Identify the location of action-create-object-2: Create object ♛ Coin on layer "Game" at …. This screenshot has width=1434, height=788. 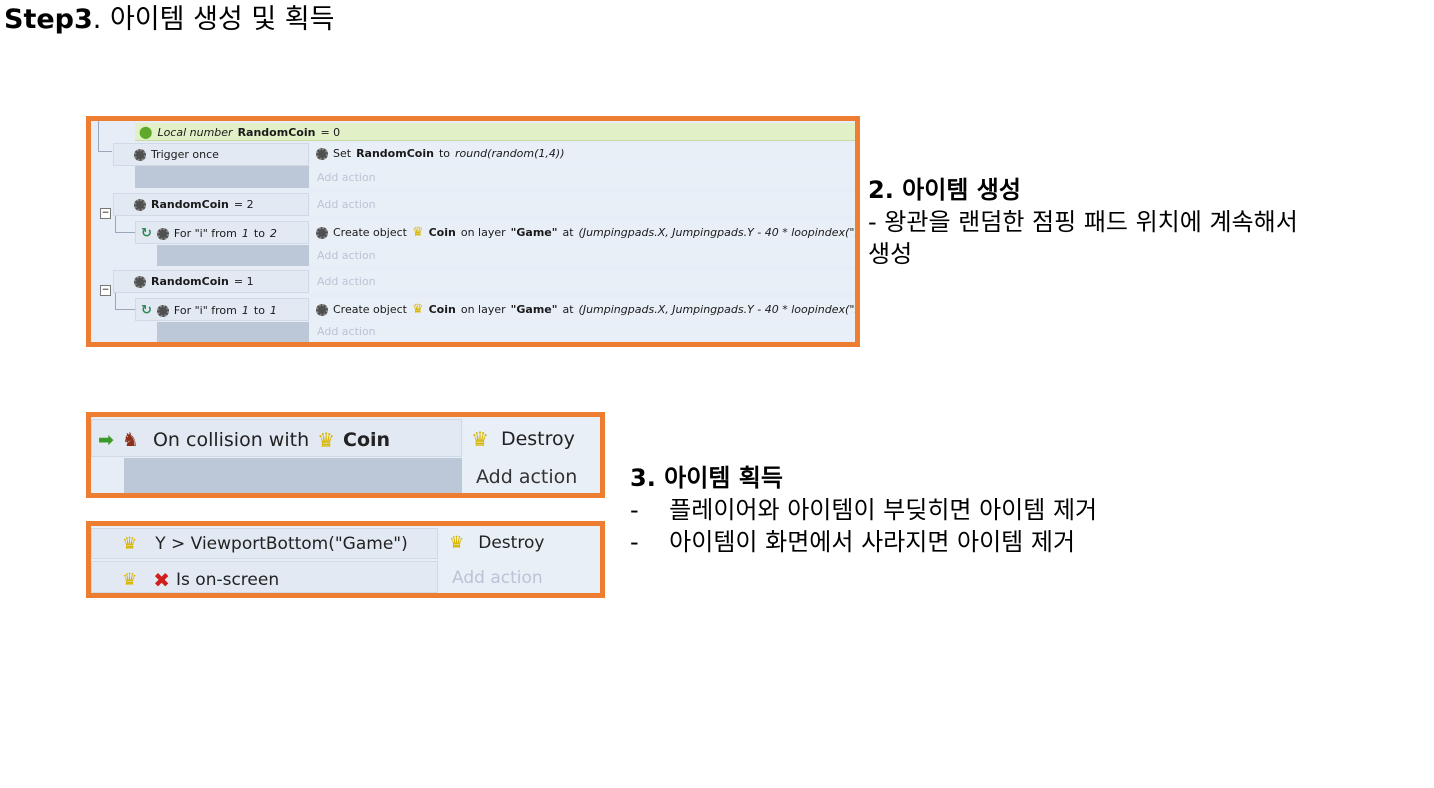
(582, 309).